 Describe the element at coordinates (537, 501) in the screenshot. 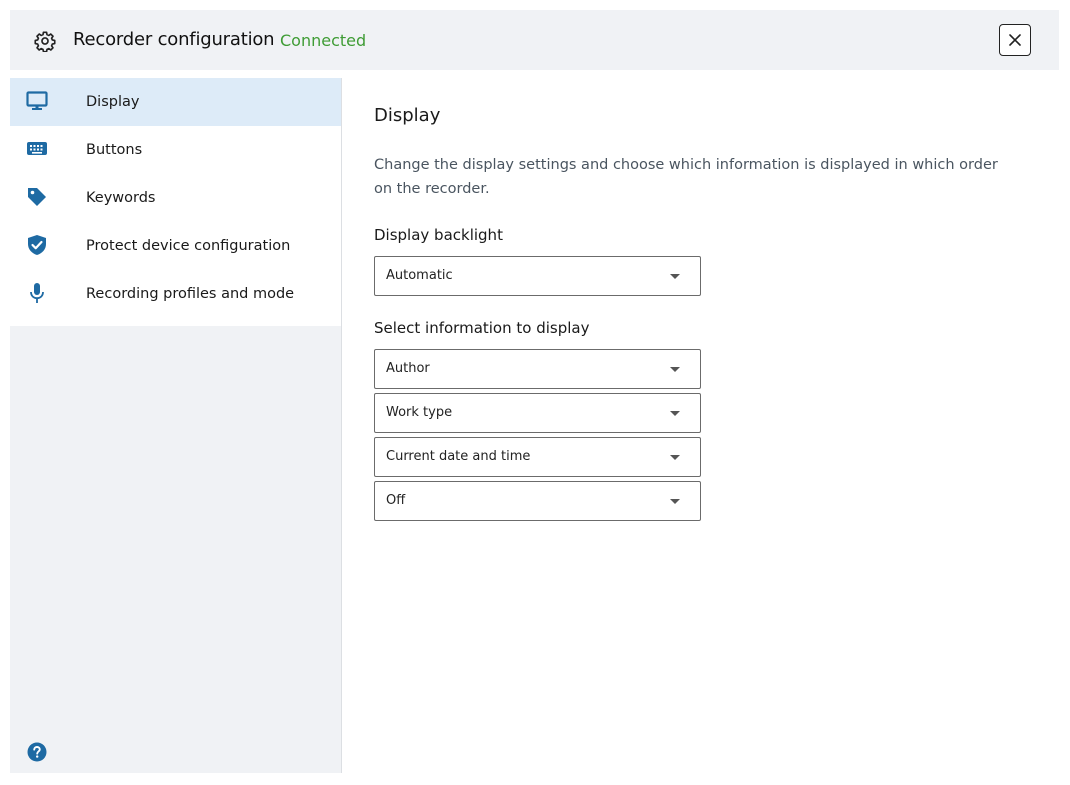

I see `info-select-4: Off` at that location.